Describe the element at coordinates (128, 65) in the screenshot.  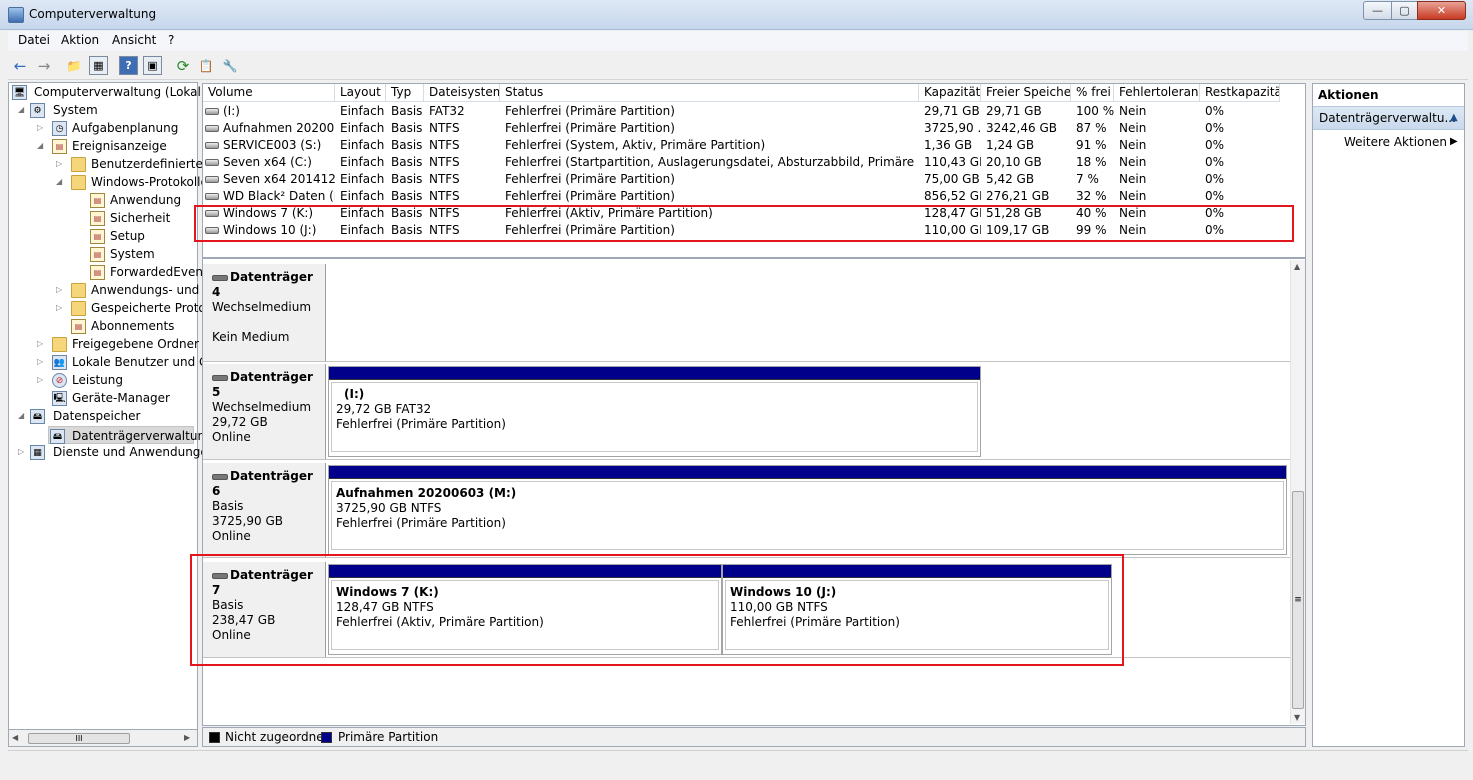
I see `help-icon: ?` at that location.